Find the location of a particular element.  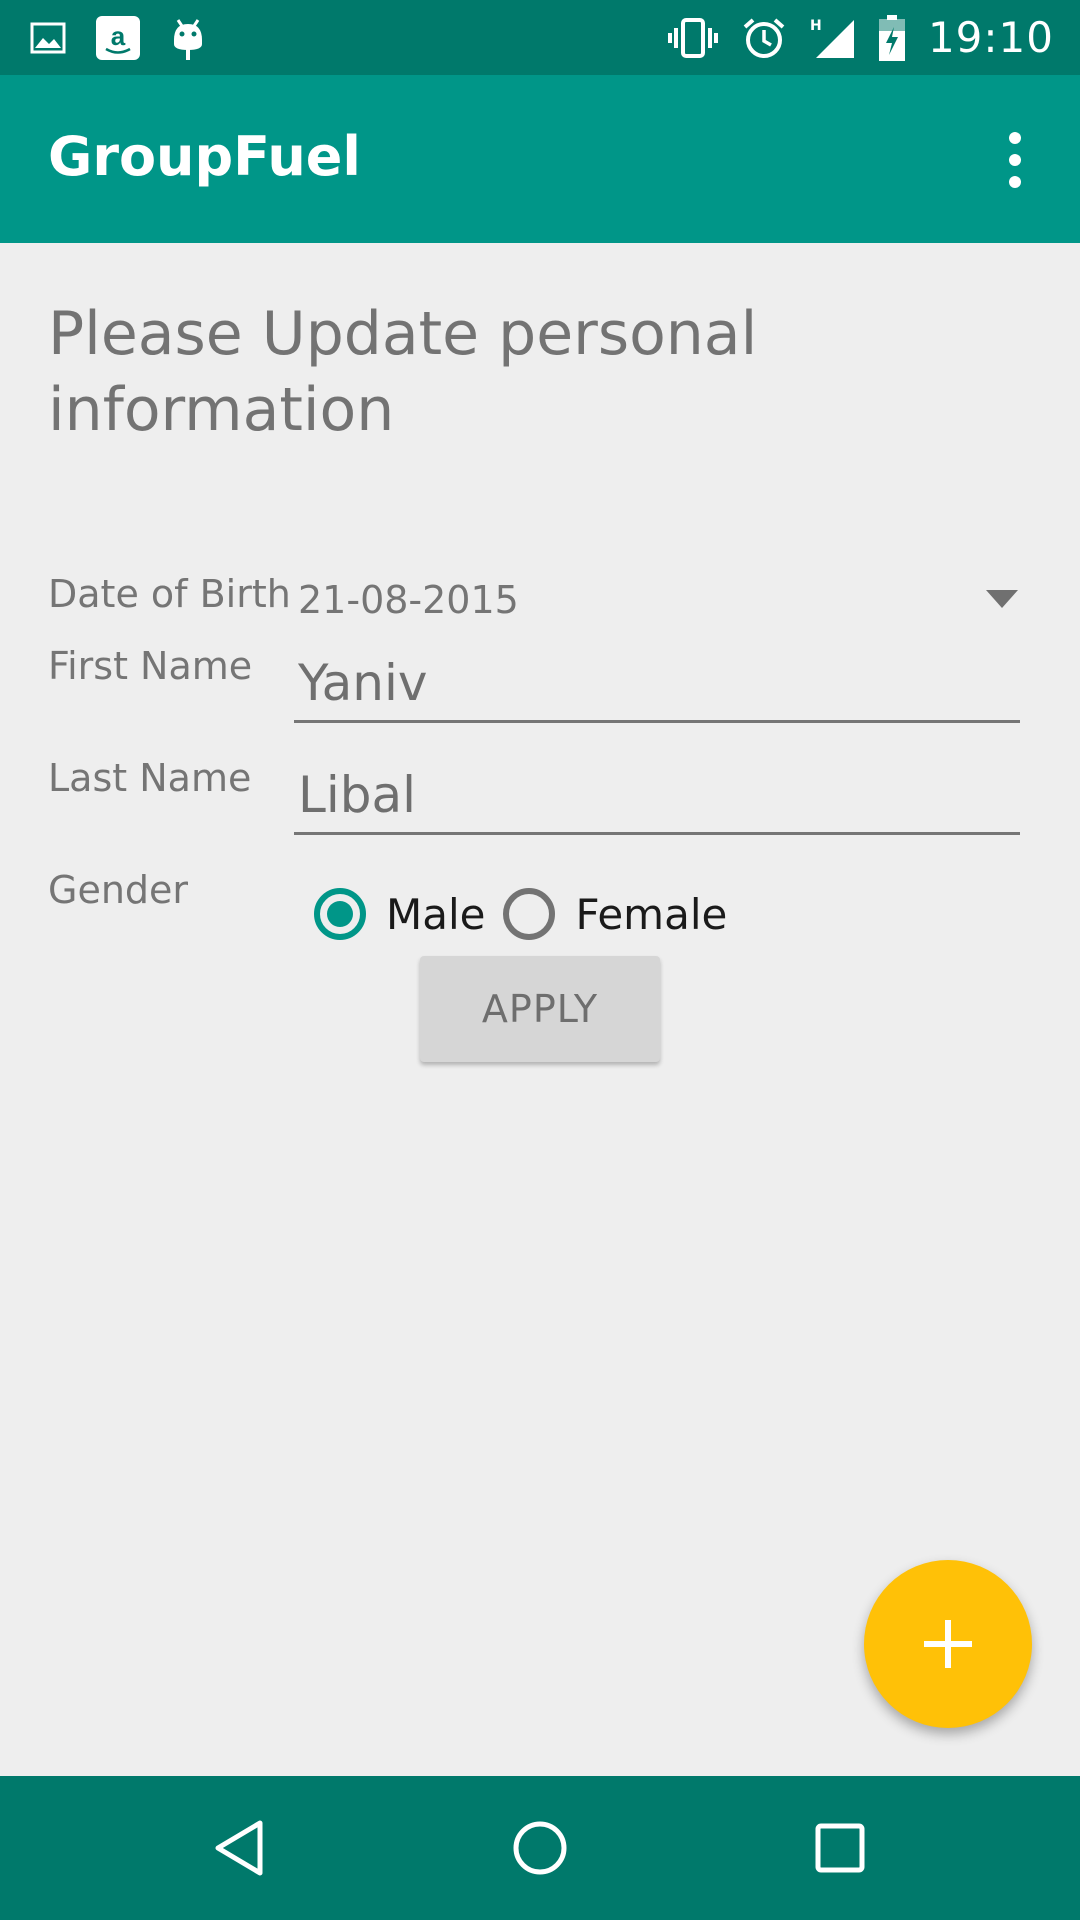

recents-icon is located at coordinates (840, 1848).